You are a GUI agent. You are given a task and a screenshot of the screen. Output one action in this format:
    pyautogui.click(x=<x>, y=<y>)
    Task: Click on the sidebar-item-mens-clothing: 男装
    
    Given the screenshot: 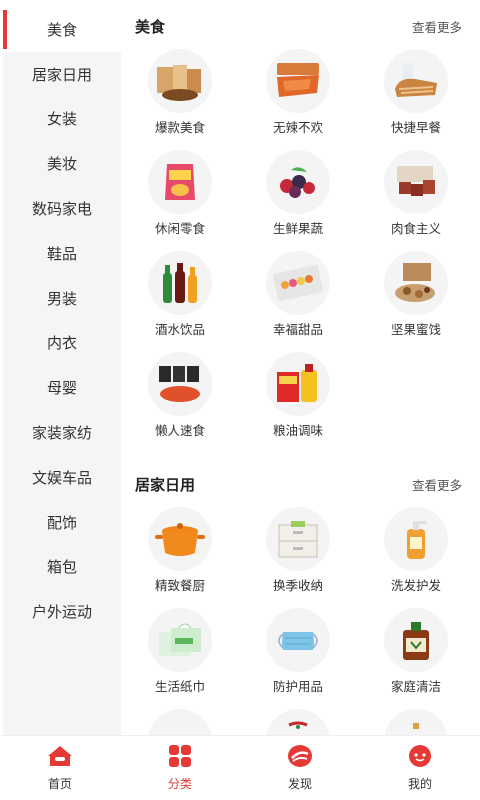 What is the action you would take?
    pyautogui.click(x=62, y=298)
    